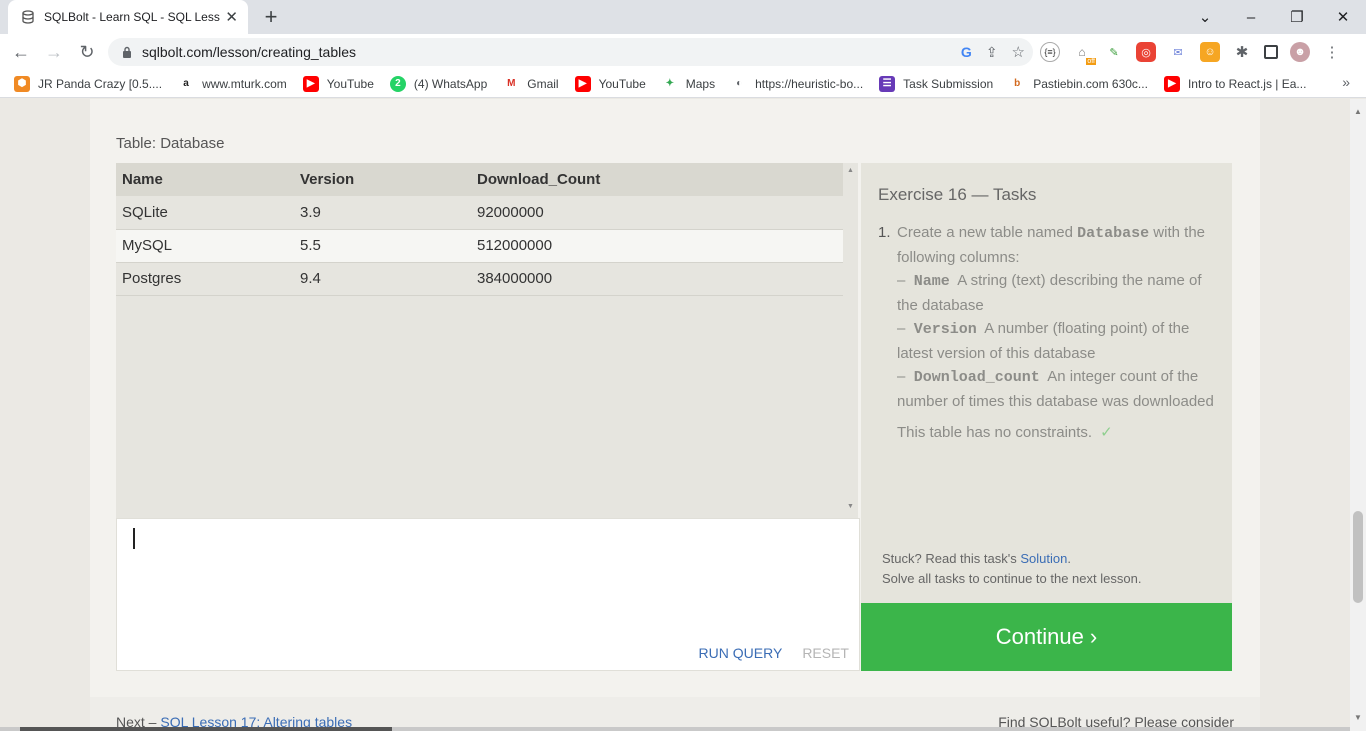  I want to click on stuck-text: Stuck? Read this task's, so click(951, 558).